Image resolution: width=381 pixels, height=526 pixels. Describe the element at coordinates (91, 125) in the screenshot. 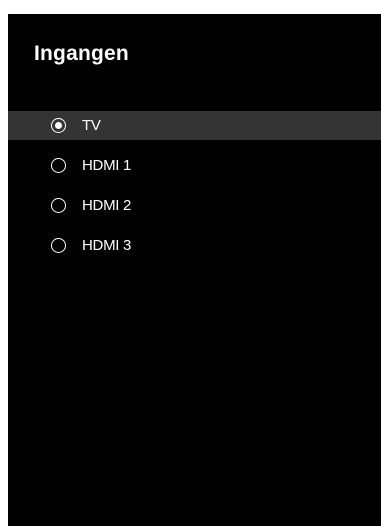

I see `input-option-label: TV` at that location.